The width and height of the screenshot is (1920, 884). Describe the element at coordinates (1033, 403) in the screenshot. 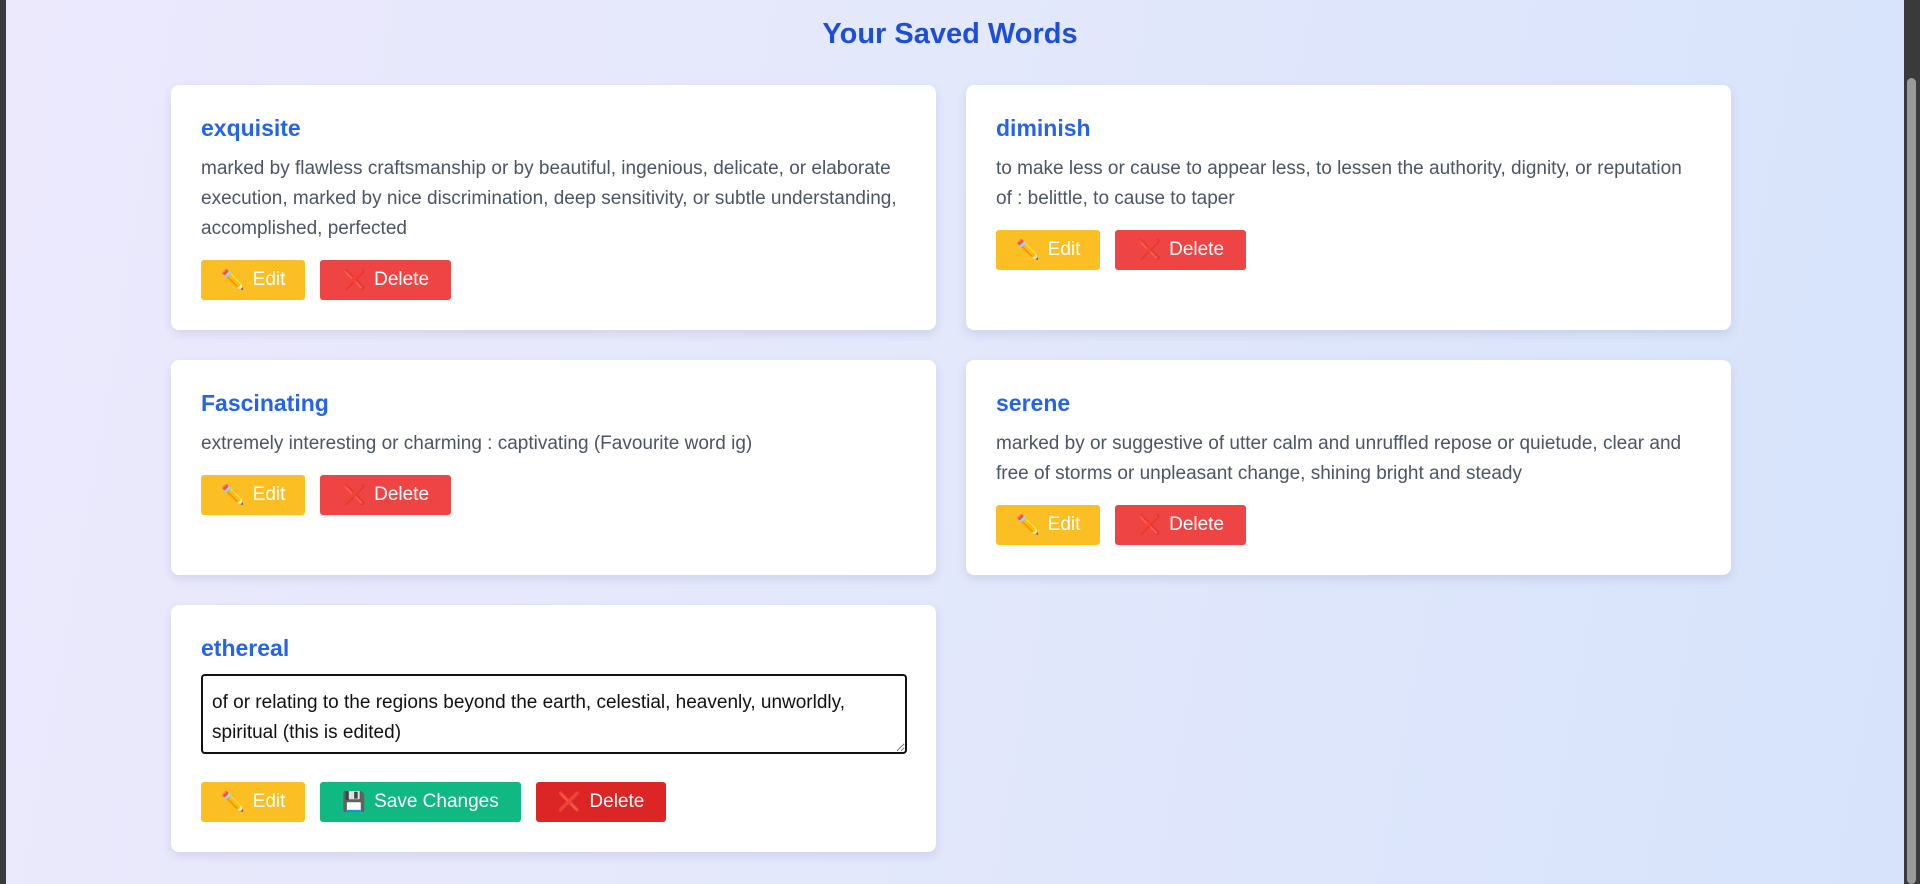

I see `word-title: serene` at that location.